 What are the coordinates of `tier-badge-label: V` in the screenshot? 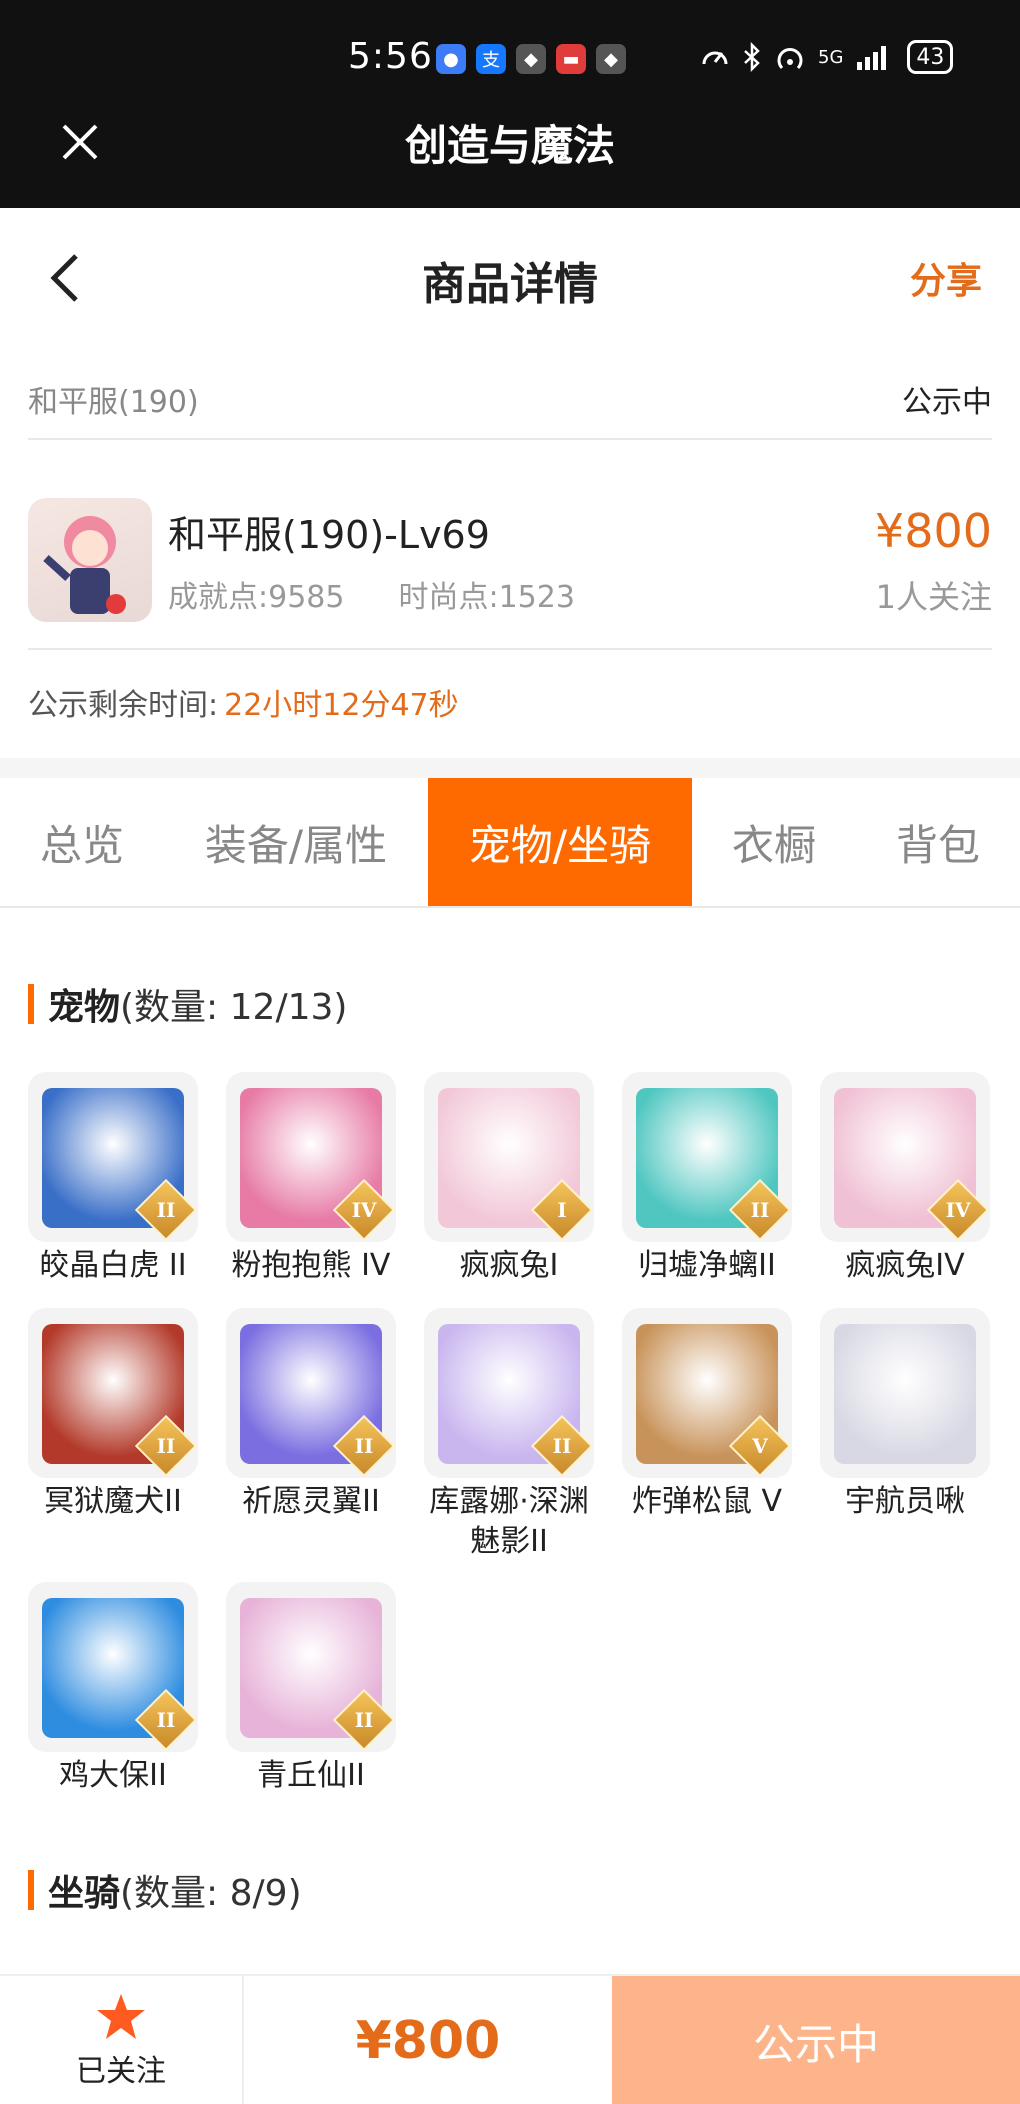 It's located at (760, 1446).